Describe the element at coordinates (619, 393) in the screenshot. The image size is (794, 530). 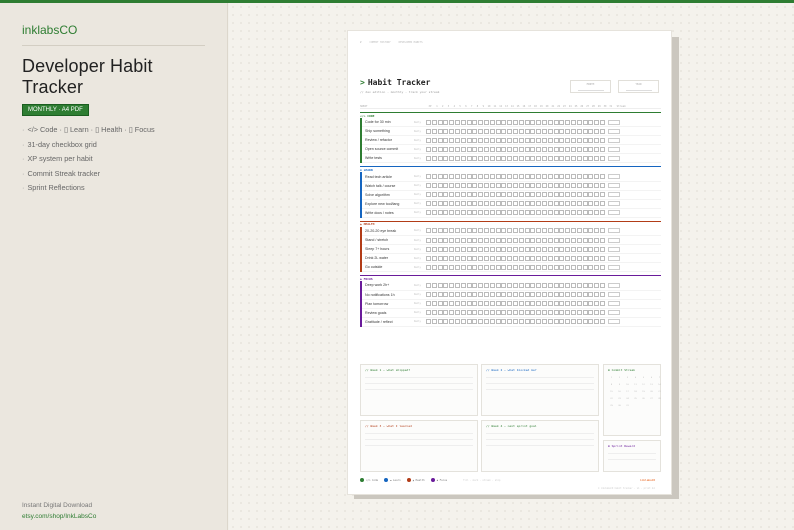
I see `calendar-day: 16` at that location.